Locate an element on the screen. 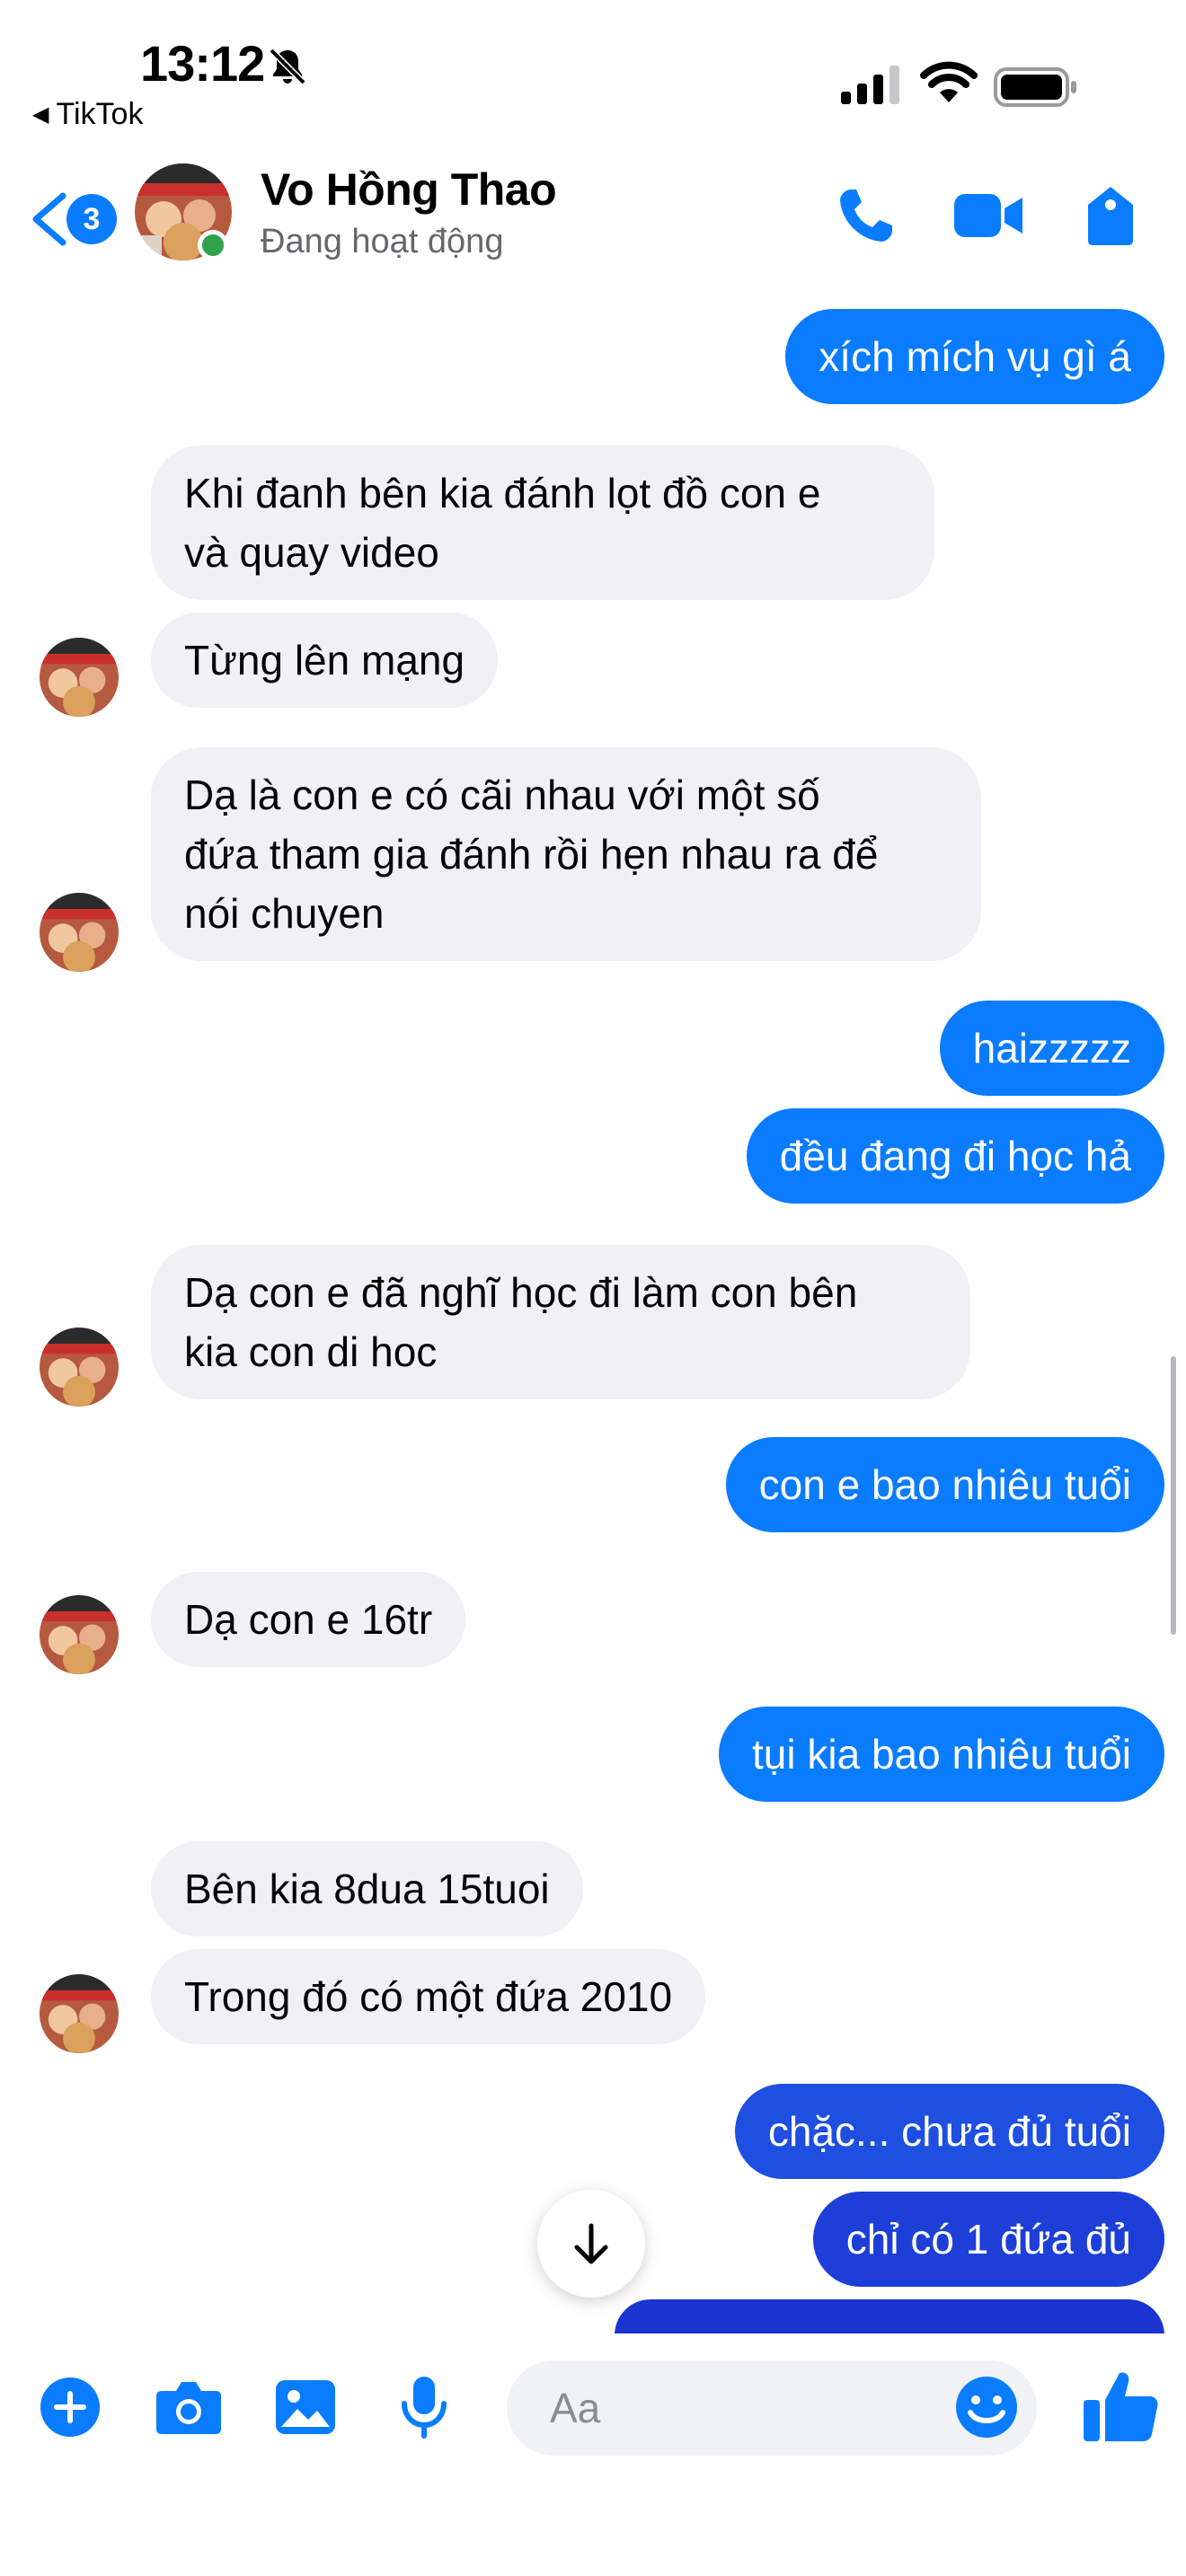 The height and width of the screenshot is (2576, 1186). message-bubble-incoming: Bên kia 8dua 15tuoi is located at coordinates (367, 1889).